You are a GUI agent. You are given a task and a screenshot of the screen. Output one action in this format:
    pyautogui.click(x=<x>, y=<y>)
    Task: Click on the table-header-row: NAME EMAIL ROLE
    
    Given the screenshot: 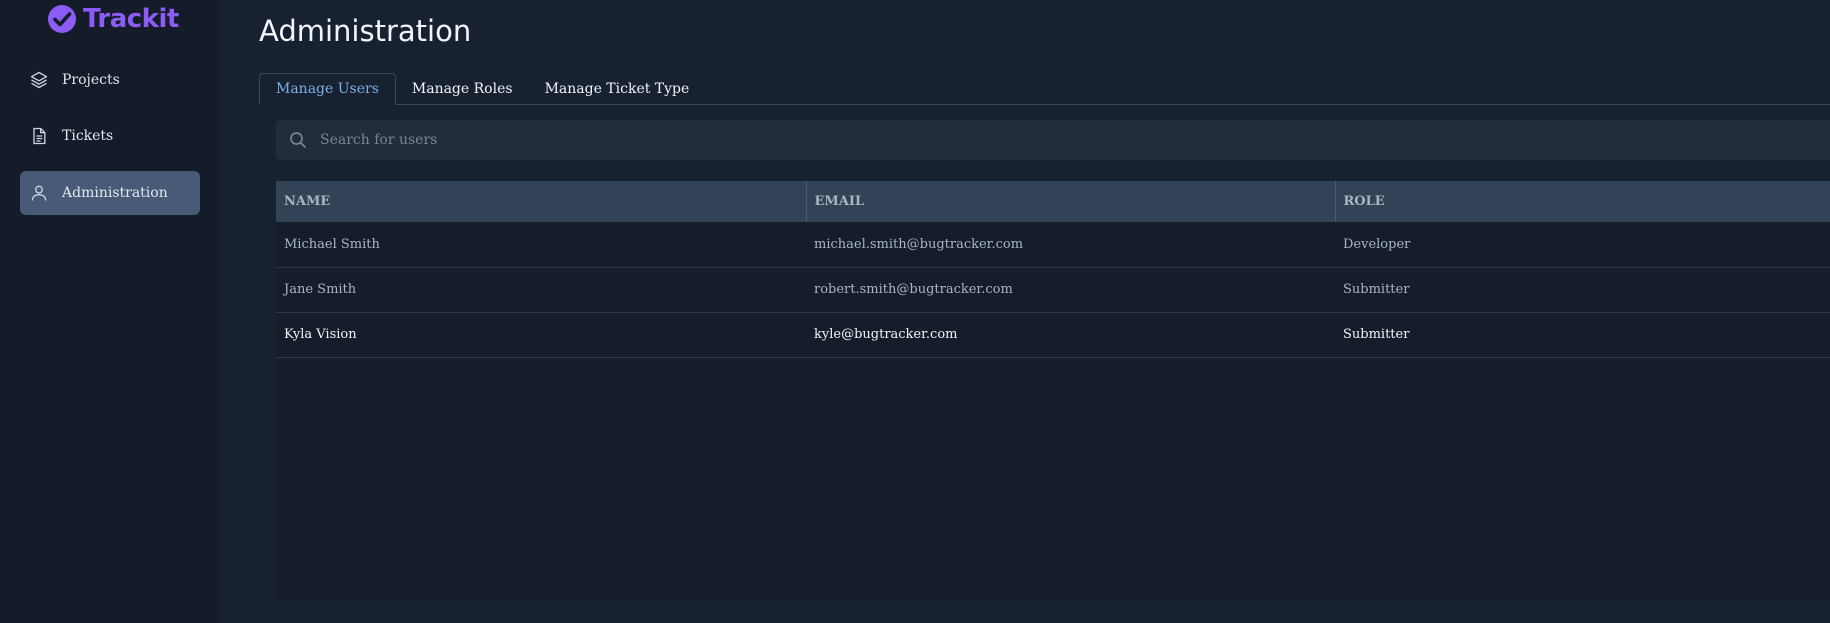 What is the action you would take?
    pyautogui.click(x=1053, y=201)
    